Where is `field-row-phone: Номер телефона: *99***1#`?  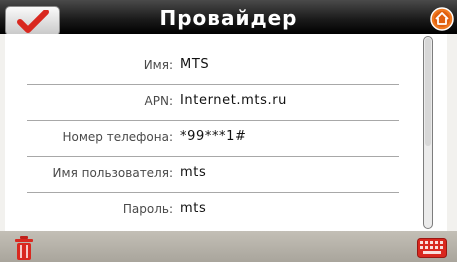 field-row-phone: Номер телефона: *99***1# is located at coordinates (211, 138).